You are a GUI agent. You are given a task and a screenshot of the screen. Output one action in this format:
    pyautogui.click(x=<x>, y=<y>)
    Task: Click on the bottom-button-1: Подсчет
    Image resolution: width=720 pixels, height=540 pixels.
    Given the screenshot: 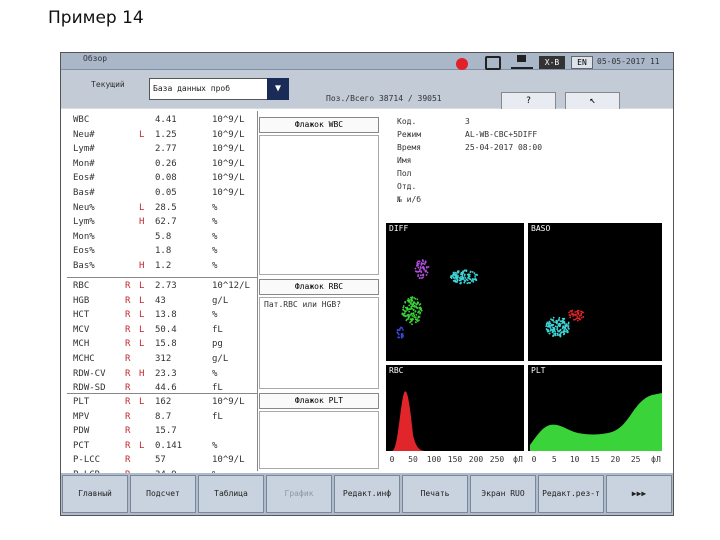 What is the action you would take?
    pyautogui.click(x=163, y=494)
    